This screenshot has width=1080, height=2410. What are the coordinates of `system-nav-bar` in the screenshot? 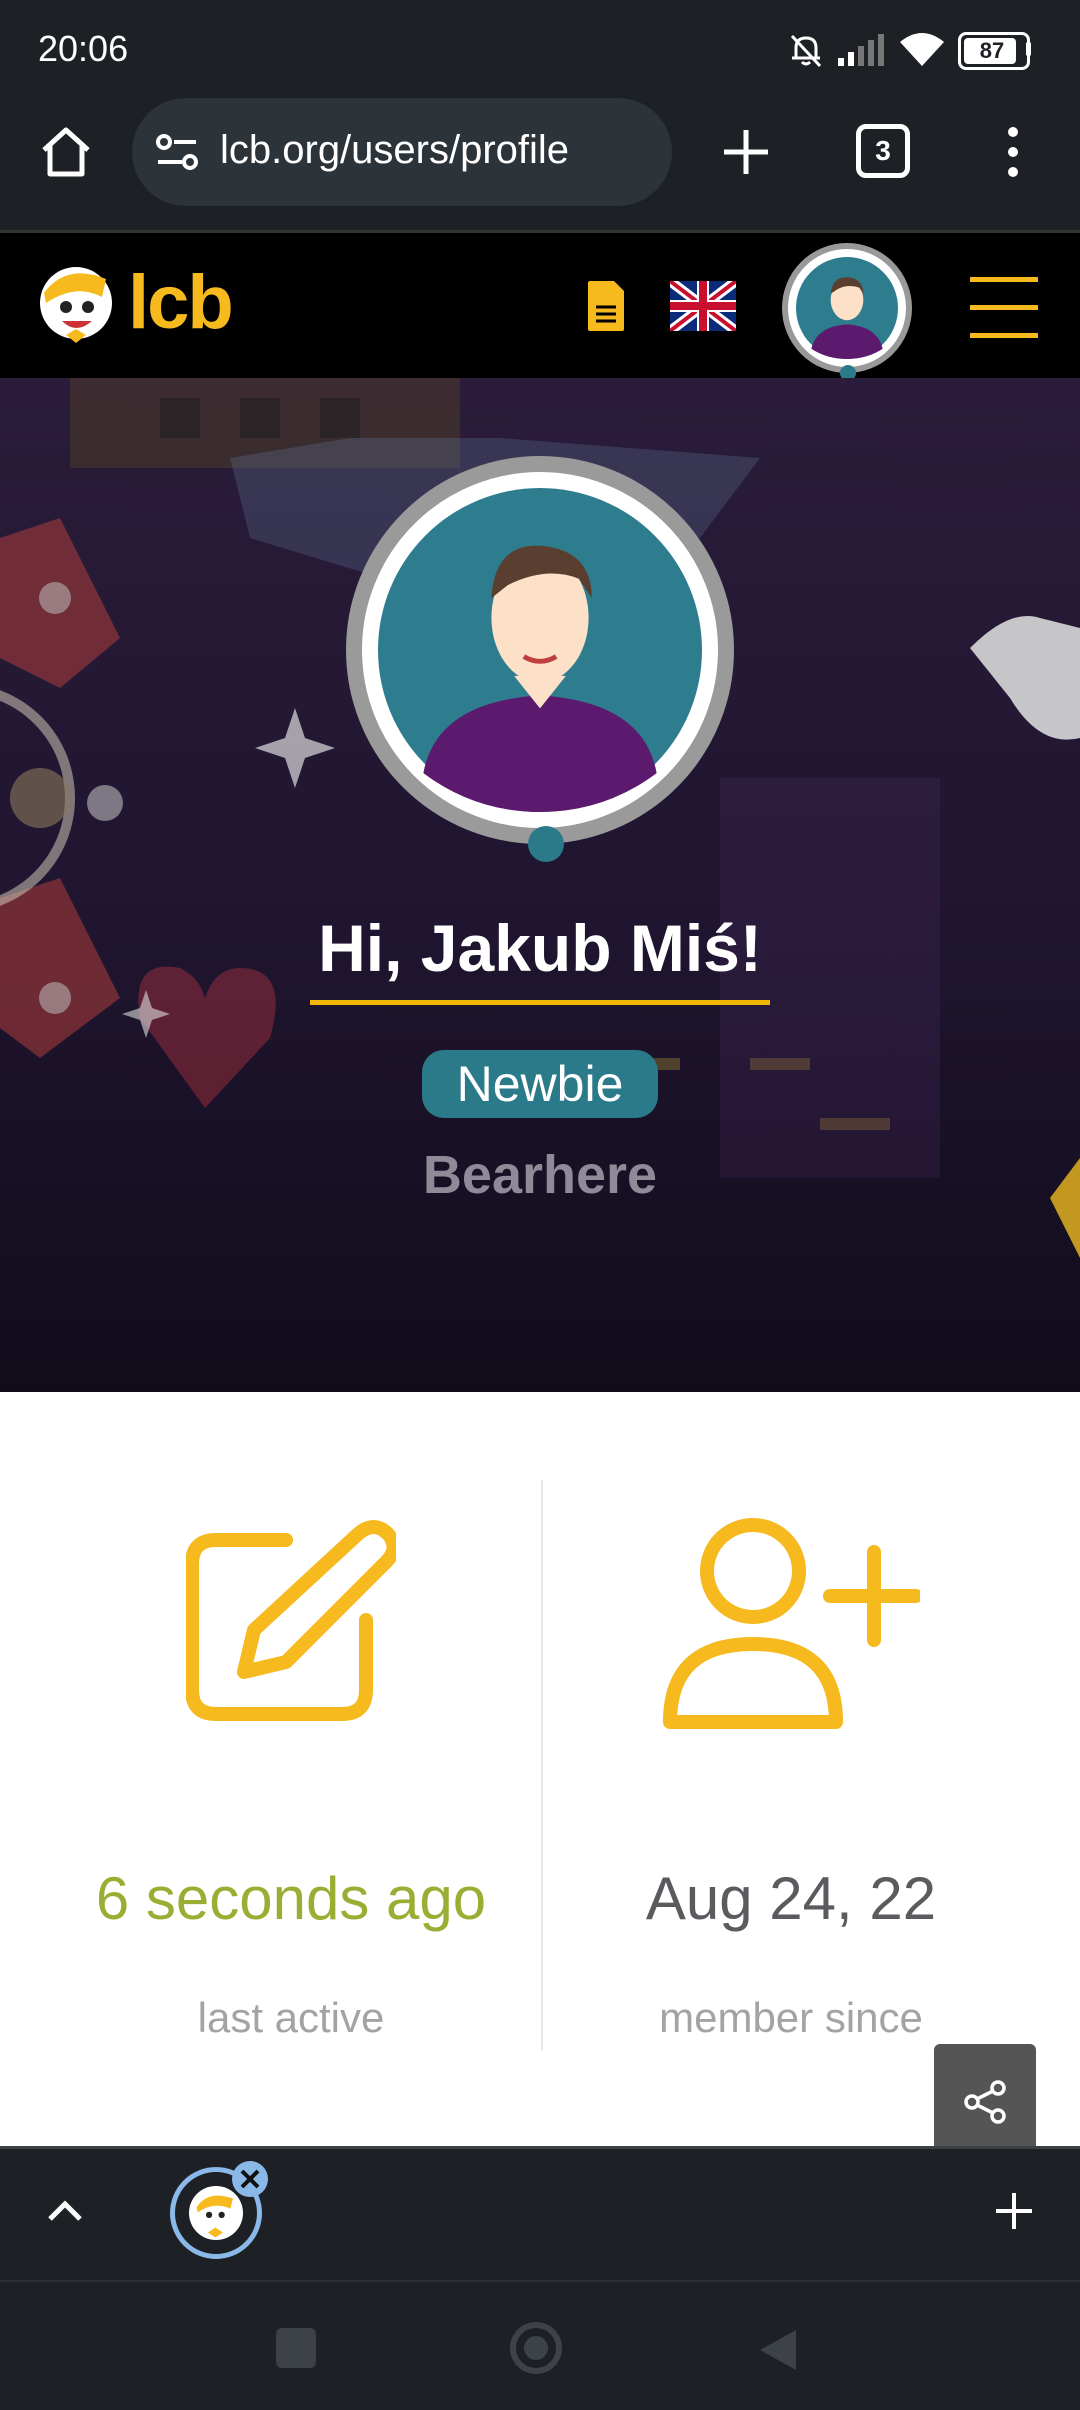 It's located at (540, 2345).